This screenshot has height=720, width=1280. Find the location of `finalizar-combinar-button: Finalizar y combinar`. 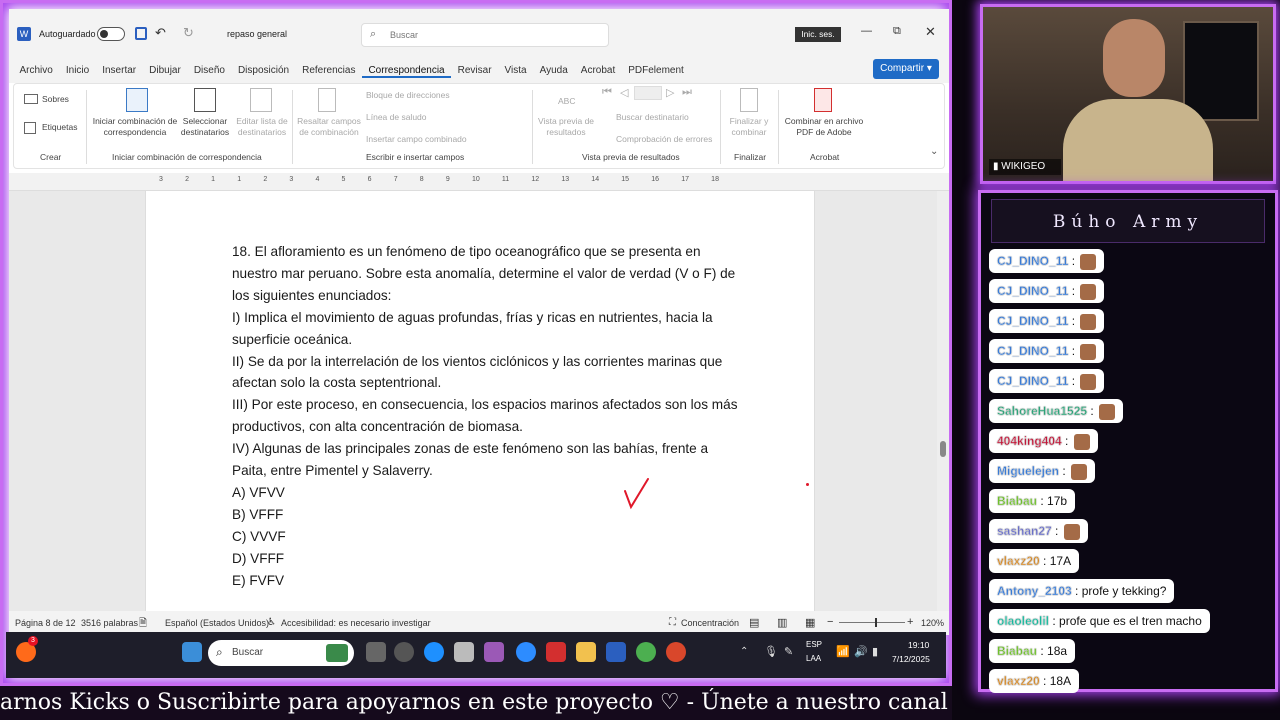

finalizar-combinar-button: Finalizar y combinar is located at coordinates (749, 126).